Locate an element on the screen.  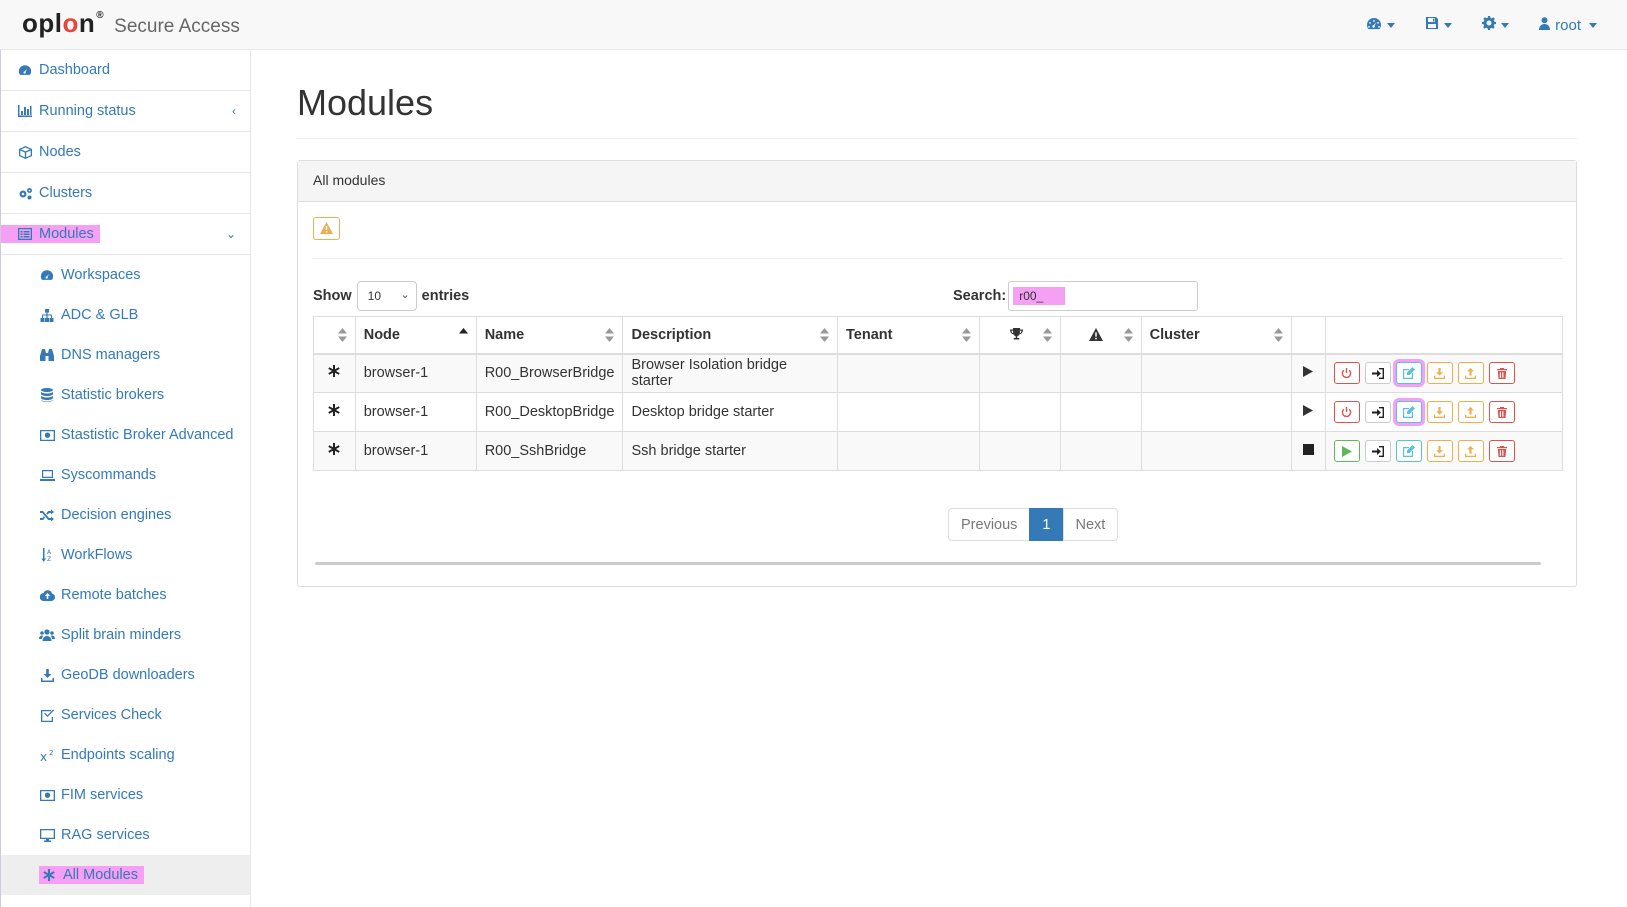
user-name: root is located at coordinates (1568, 25).